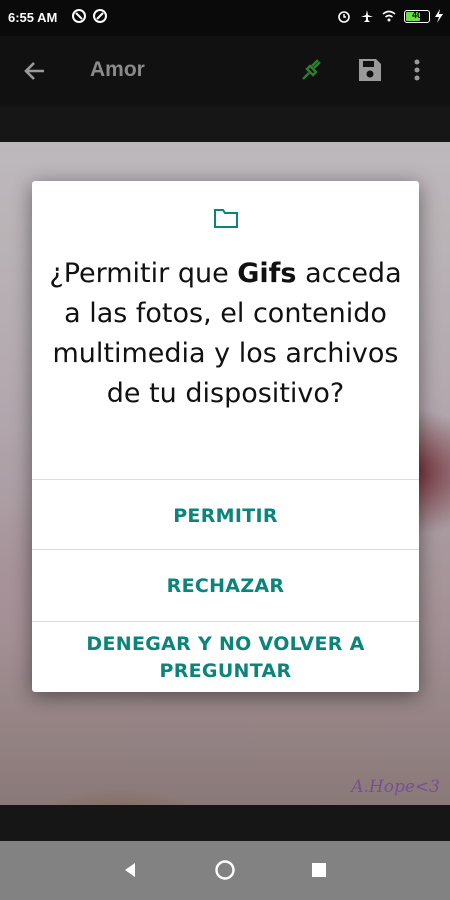 This screenshot has width=450, height=900. I want to click on app-bar: Amor, so click(225, 71).